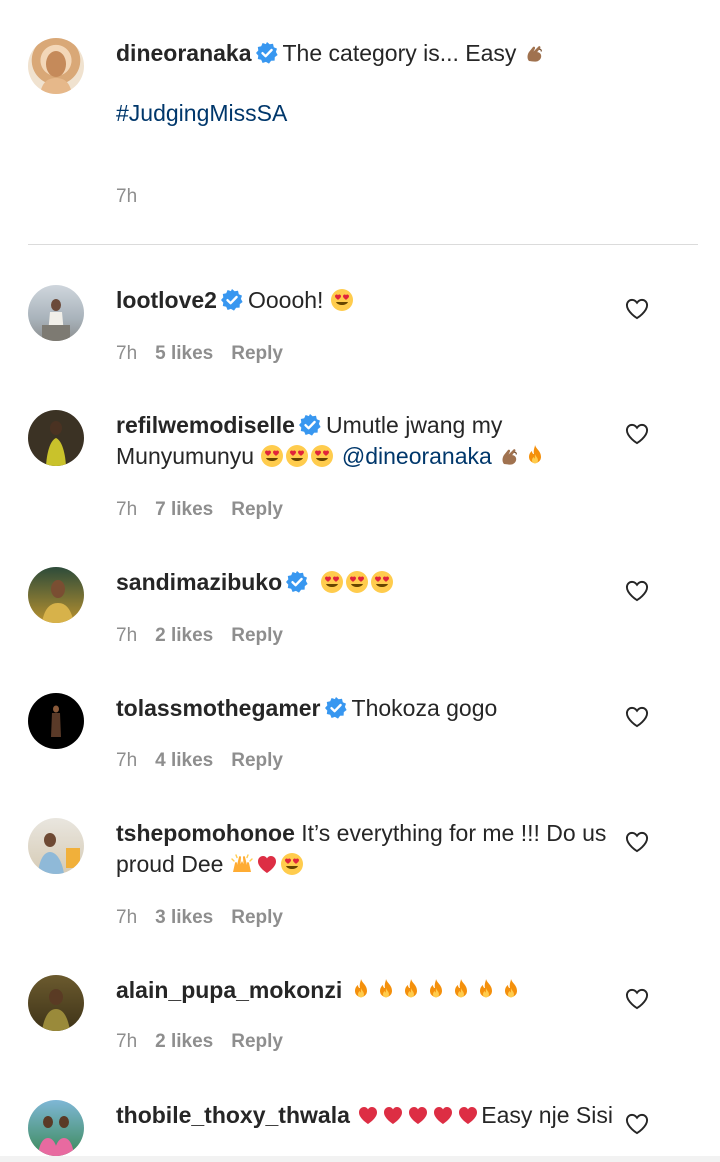 The image size is (720, 1162). I want to click on comment-text: lootlove2 Ooooh!, so click(366, 300).